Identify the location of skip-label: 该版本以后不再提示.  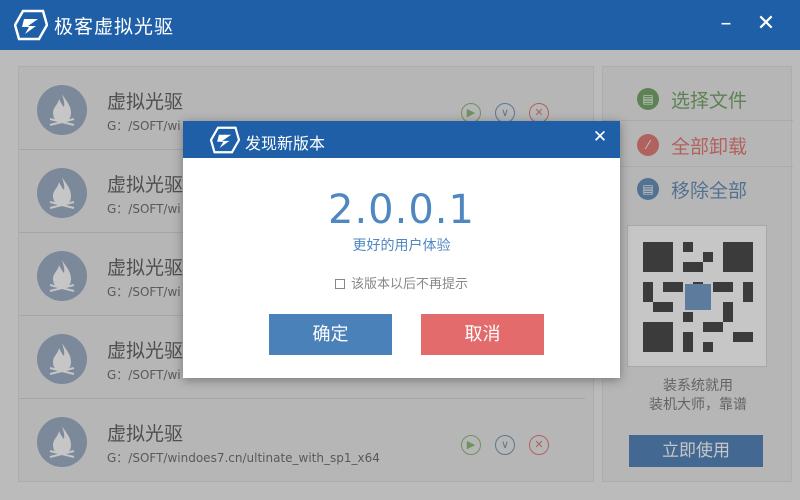
(409, 284).